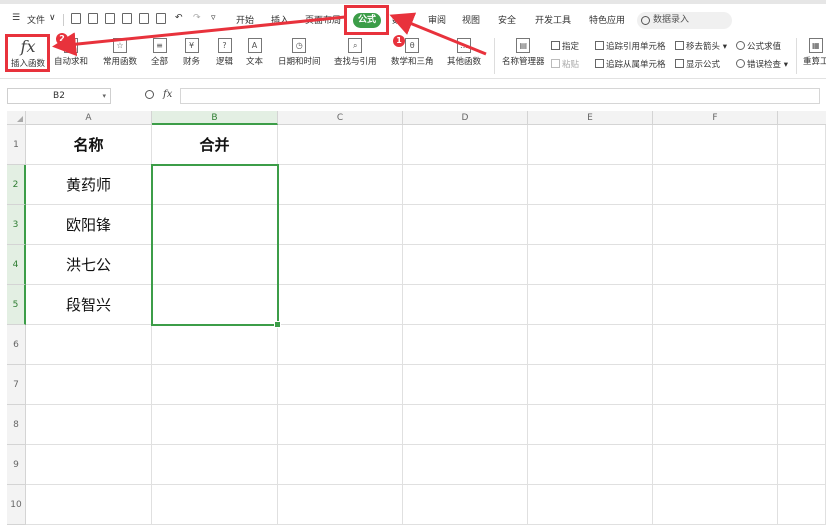 Image resolution: width=826 pixels, height=527 pixels. What do you see at coordinates (89, 145) in the screenshot?
I see `cell-a1: 名称` at bounding box center [89, 145].